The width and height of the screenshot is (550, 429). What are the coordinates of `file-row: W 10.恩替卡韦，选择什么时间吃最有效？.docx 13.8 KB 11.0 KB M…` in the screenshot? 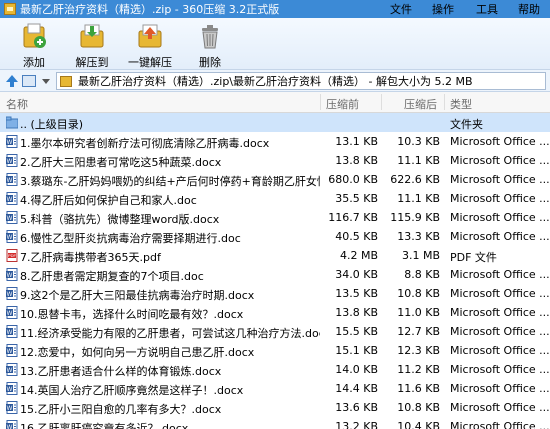 It's located at (275, 312).